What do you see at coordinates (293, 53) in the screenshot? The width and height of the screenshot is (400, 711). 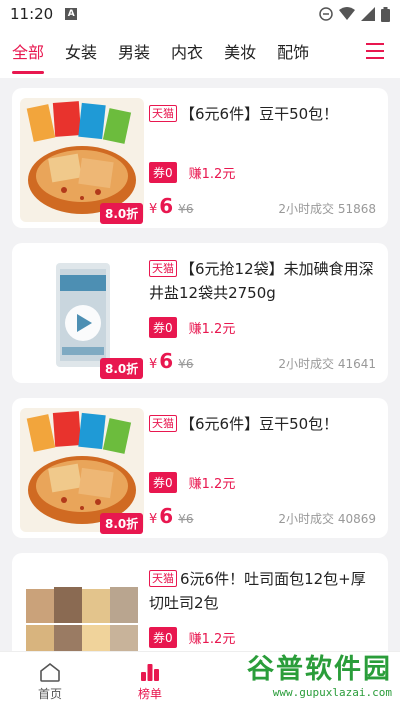 I see `tab-accessories: 配饰` at bounding box center [293, 53].